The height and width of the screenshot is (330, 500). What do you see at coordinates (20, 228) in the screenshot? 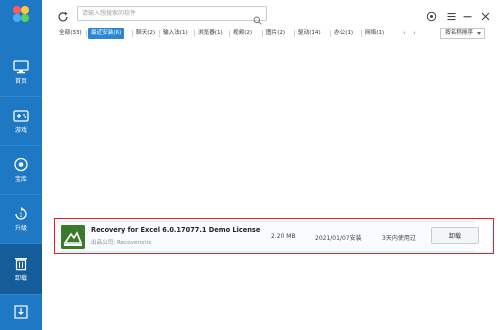
I see `sidebar-item-label: 升级` at bounding box center [20, 228].